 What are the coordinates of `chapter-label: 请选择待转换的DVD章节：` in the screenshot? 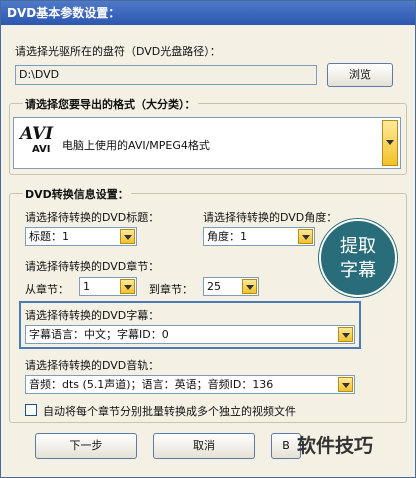 It's located at (92, 266).